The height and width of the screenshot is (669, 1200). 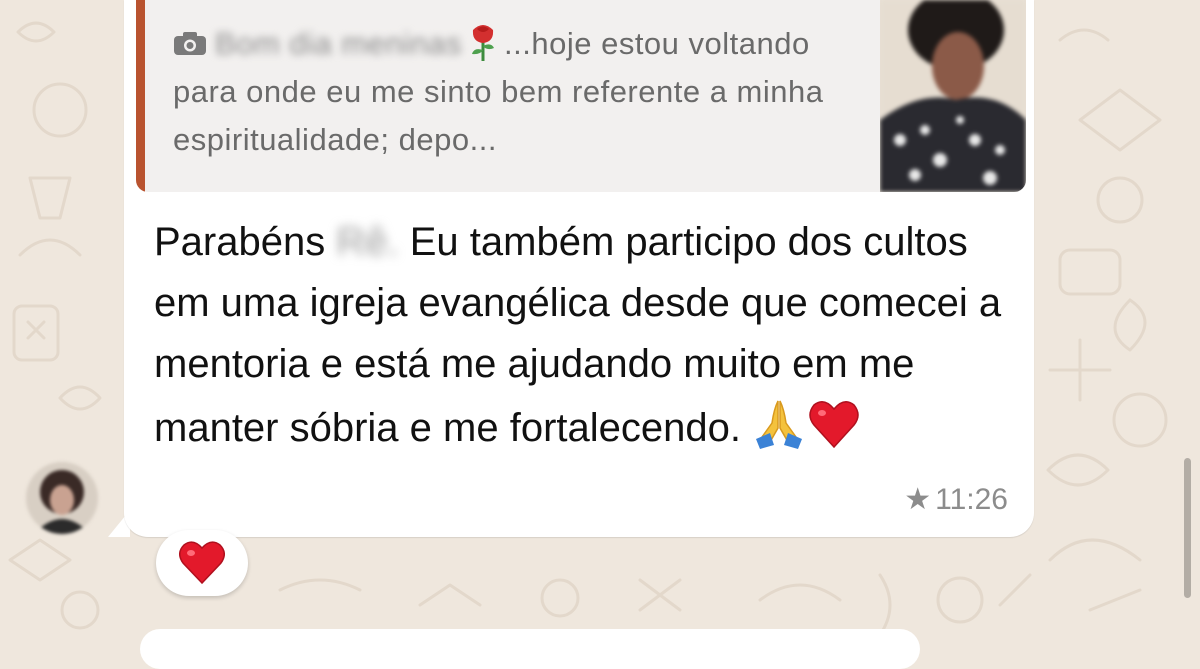 I want to click on message-meta: ★ 11:26, so click(x=956, y=499).